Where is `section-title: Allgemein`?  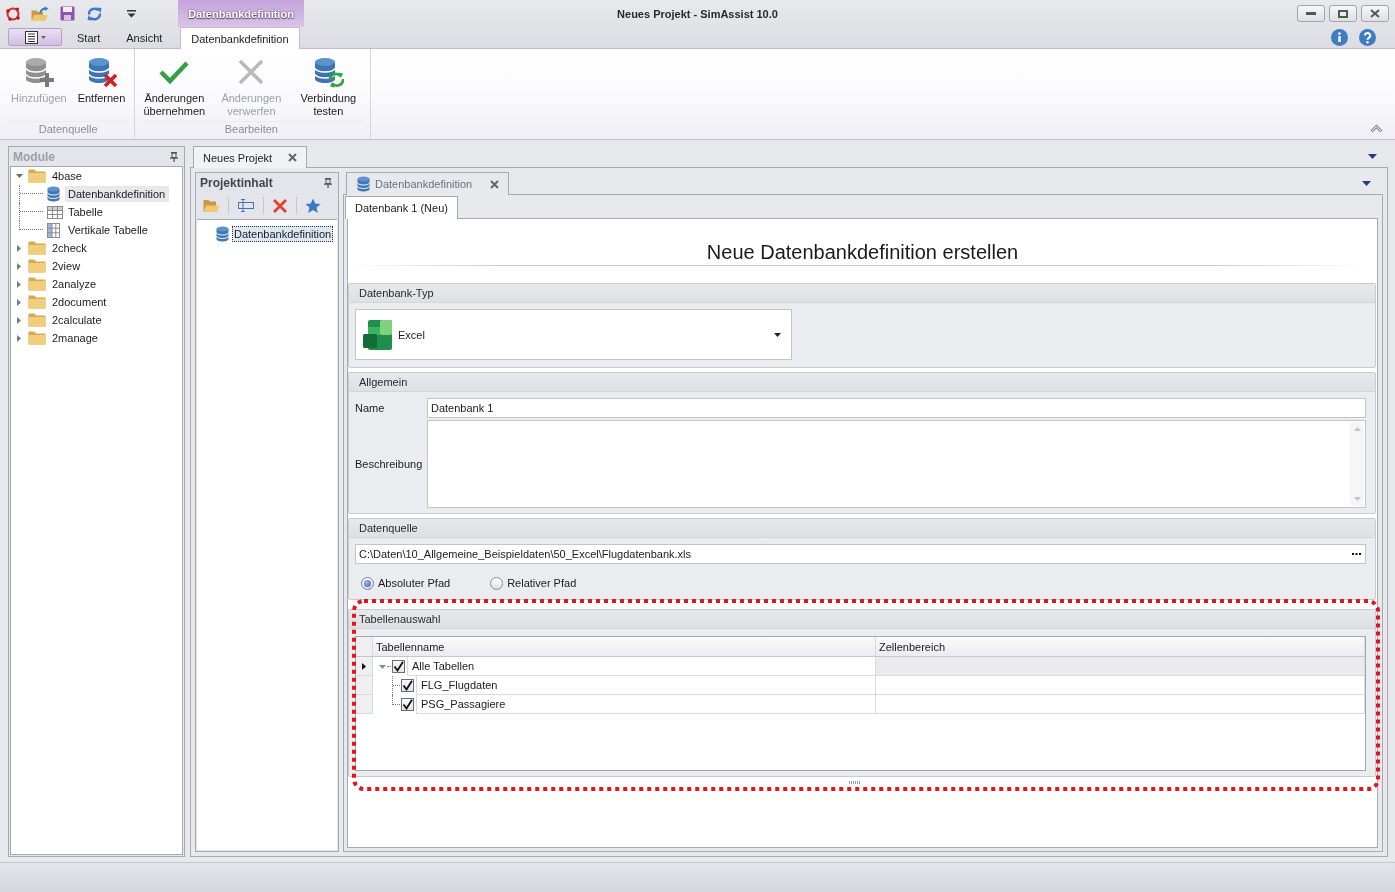 section-title: Allgemein is located at coordinates (862, 382).